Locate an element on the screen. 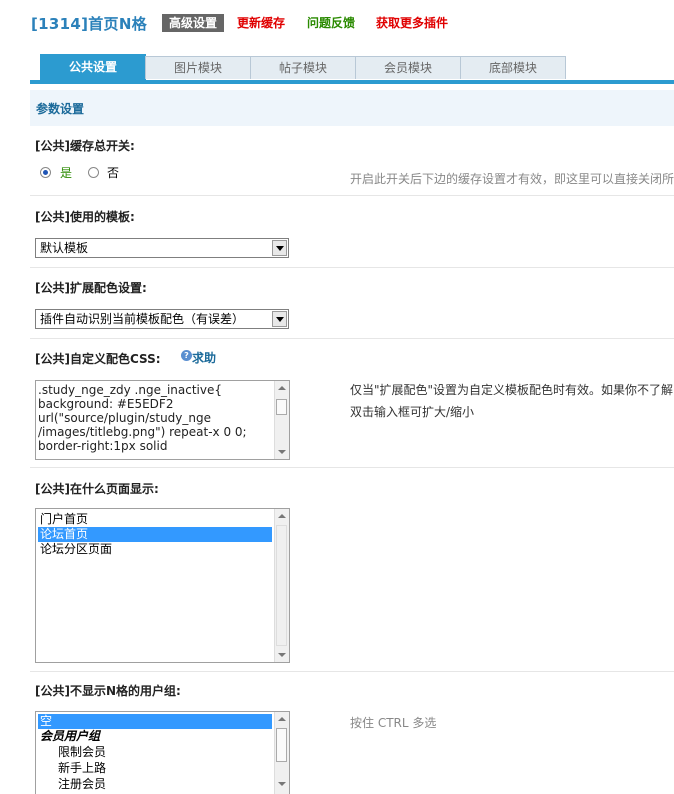  cache-switch-yes-radio is located at coordinates (45, 172).